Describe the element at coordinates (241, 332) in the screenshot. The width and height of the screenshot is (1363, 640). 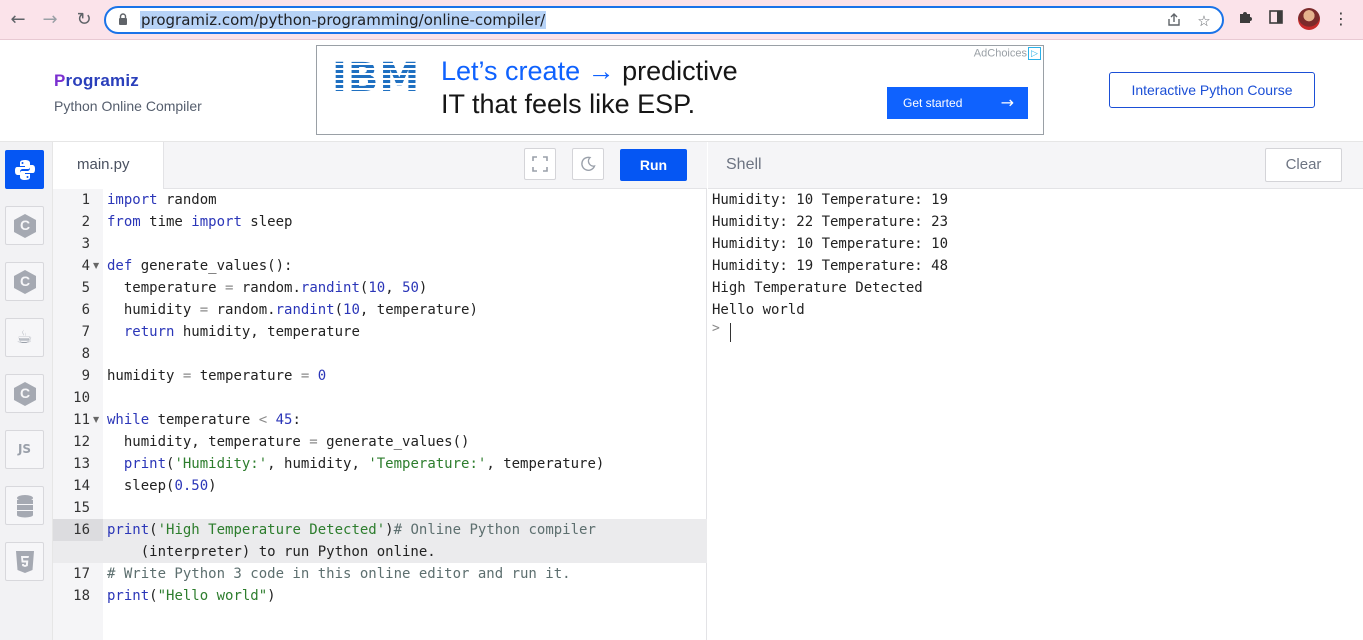
I see `code-text: return humidity, temperature` at that location.